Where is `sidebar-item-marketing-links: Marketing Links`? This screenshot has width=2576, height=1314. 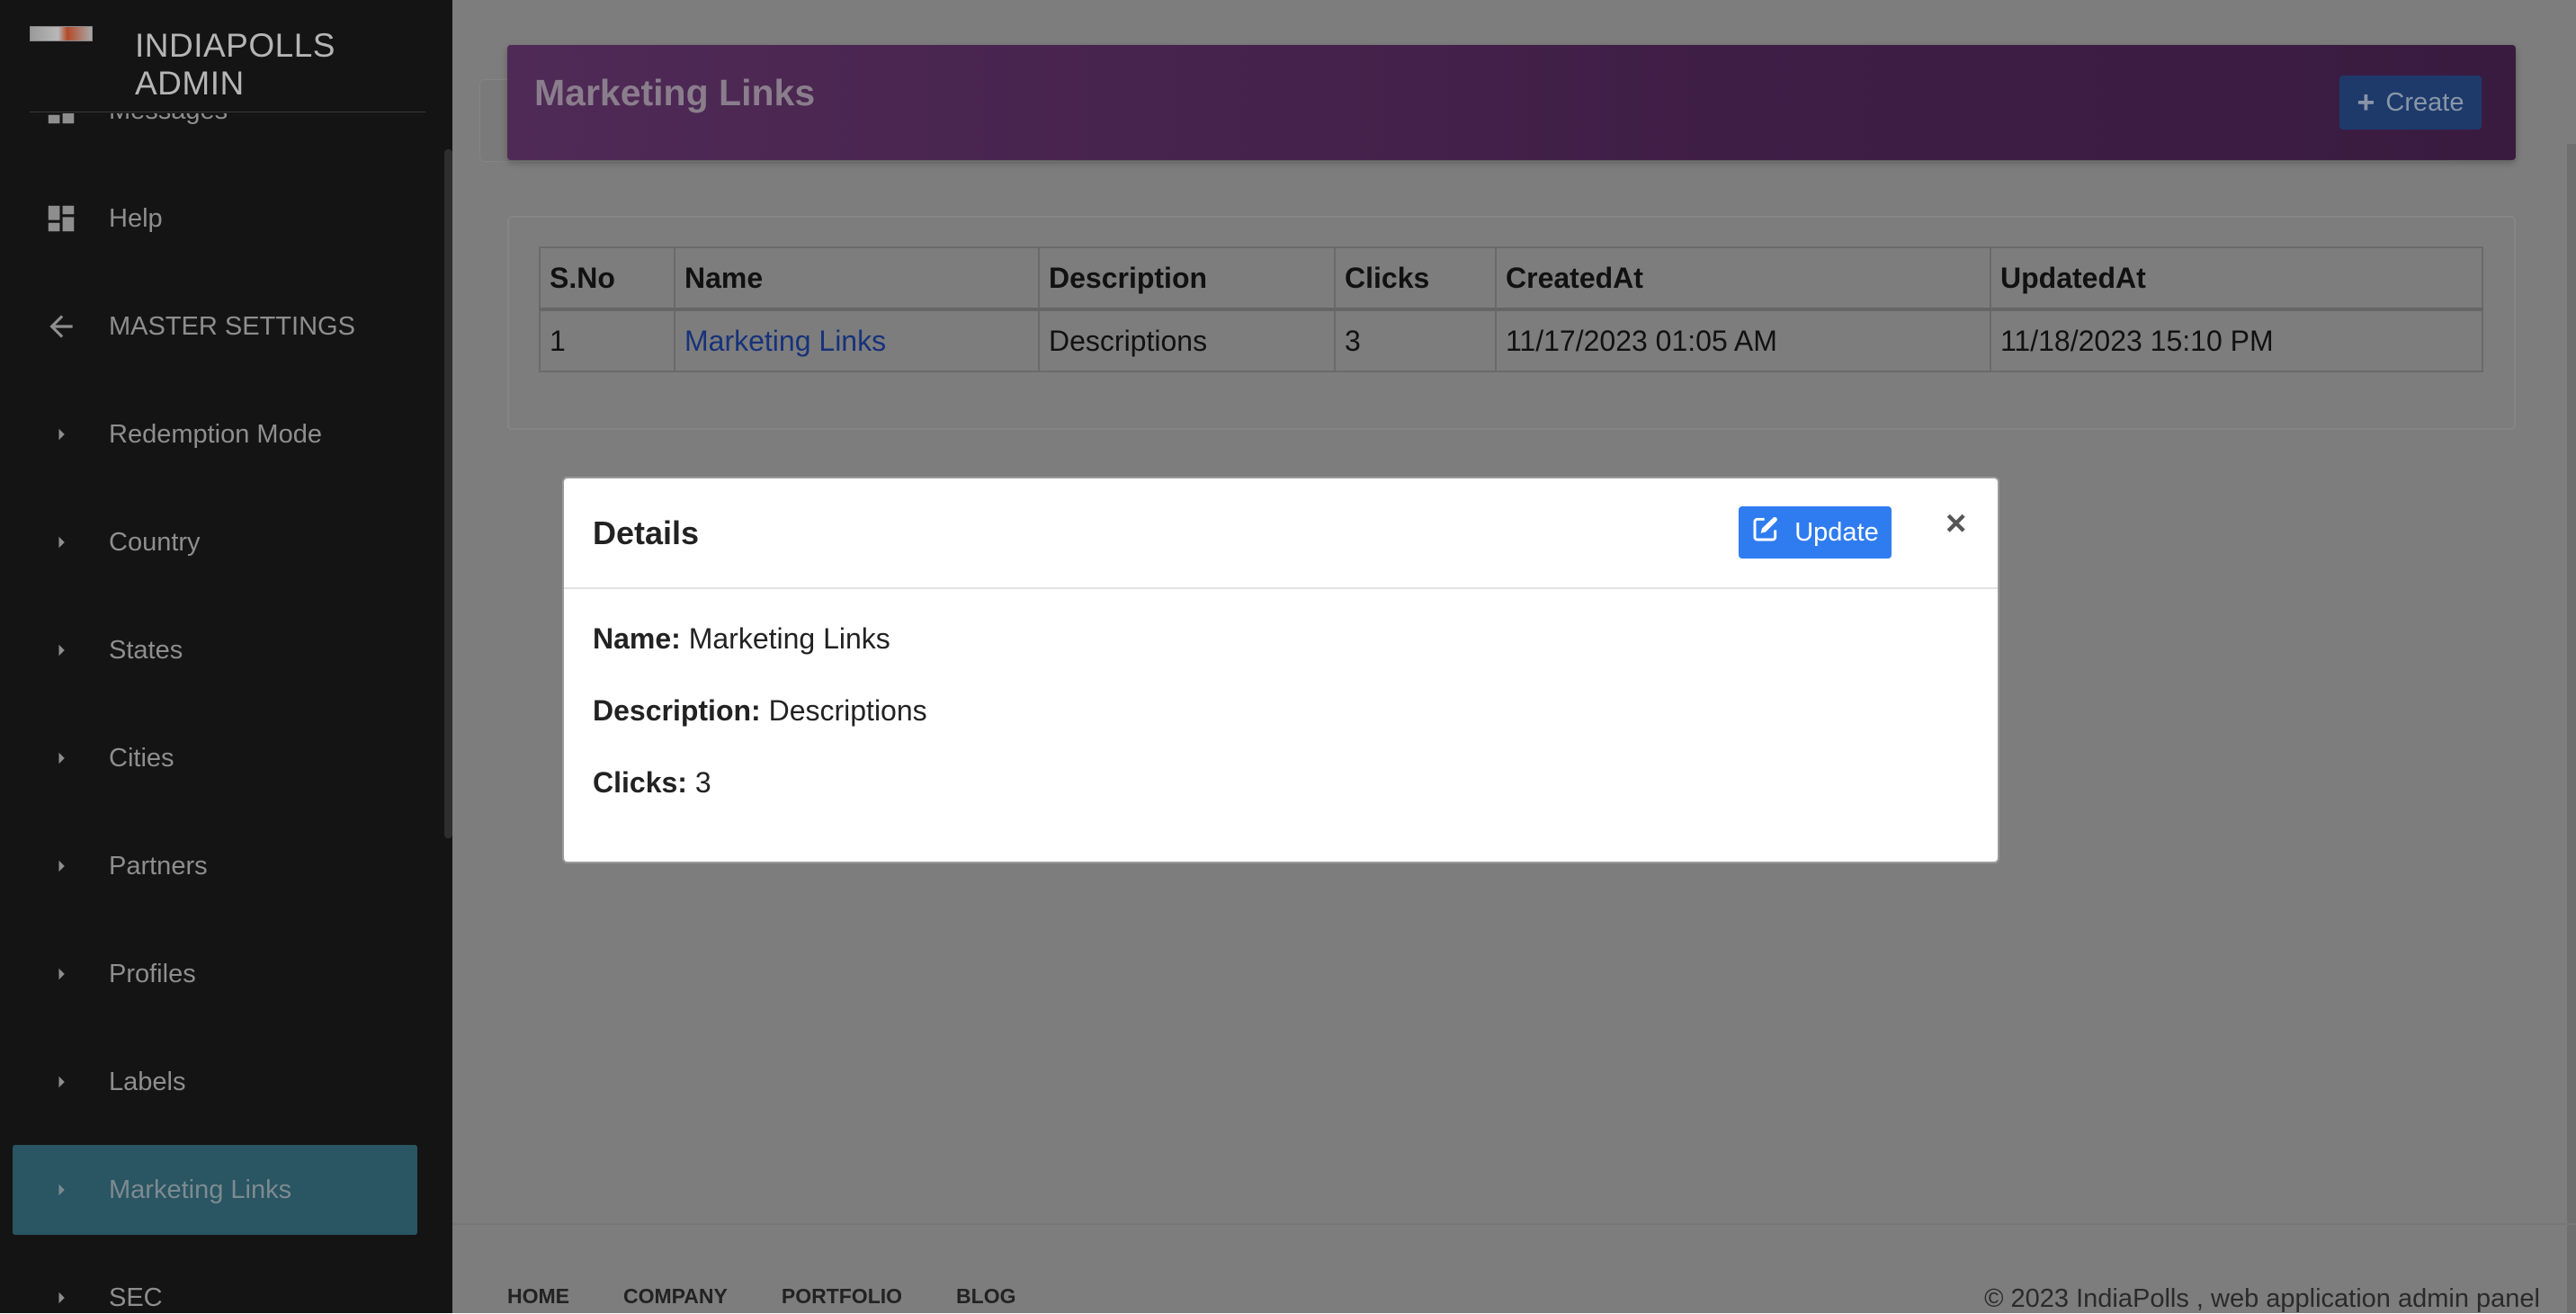
sidebar-item-marketing-links: Marketing Links is located at coordinates (215, 1190).